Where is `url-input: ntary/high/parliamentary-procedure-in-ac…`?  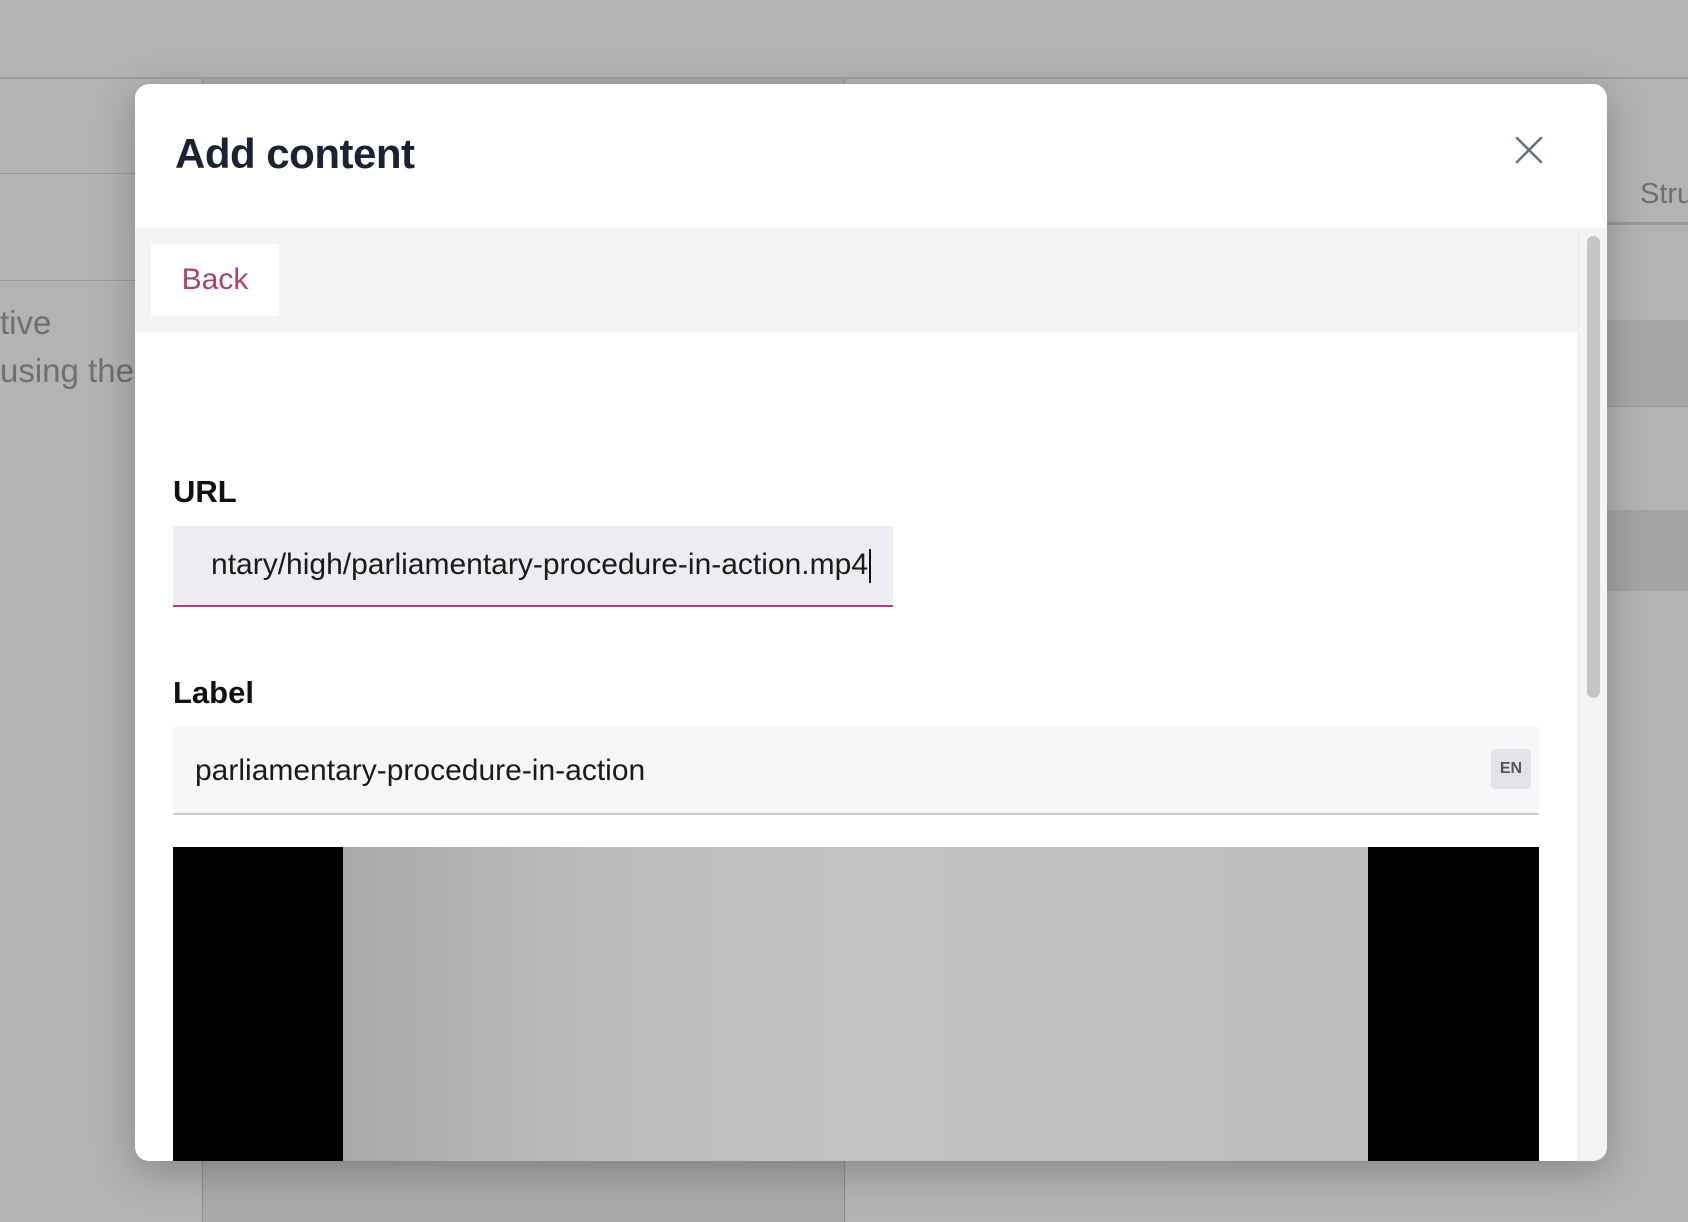 url-input: ntary/high/parliamentary-procedure-in-ac… is located at coordinates (533, 566).